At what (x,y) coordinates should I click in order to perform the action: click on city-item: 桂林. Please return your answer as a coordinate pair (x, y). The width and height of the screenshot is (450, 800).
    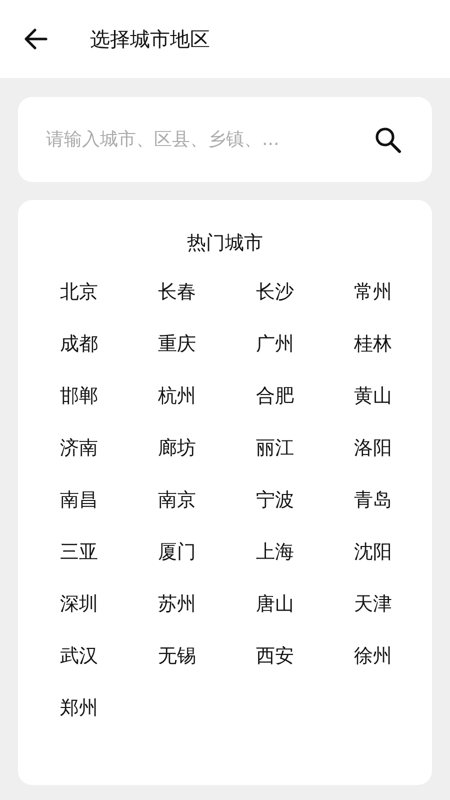
    Looking at the image, I should click on (373, 344).